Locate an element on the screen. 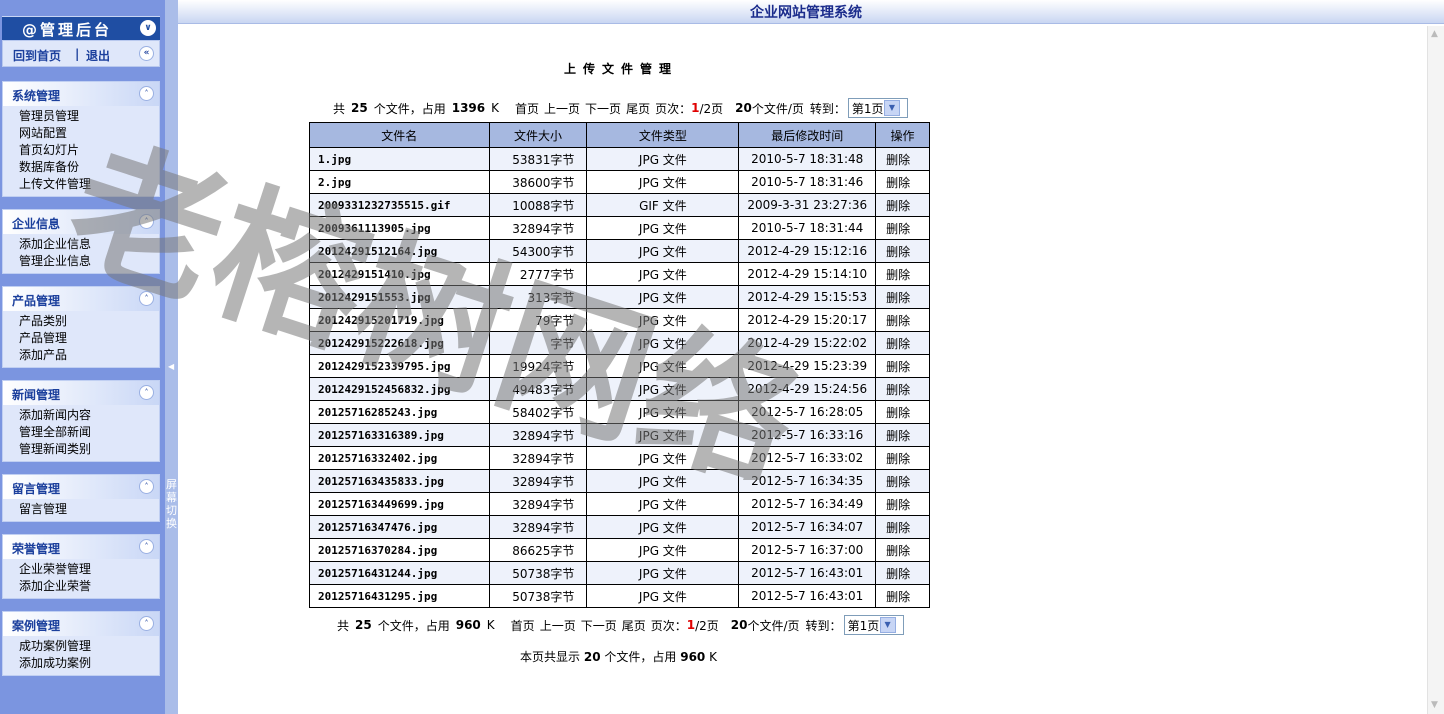 The height and width of the screenshot is (714, 1444). menu-item: 添加成功案例 is located at coordinates (89, 663).